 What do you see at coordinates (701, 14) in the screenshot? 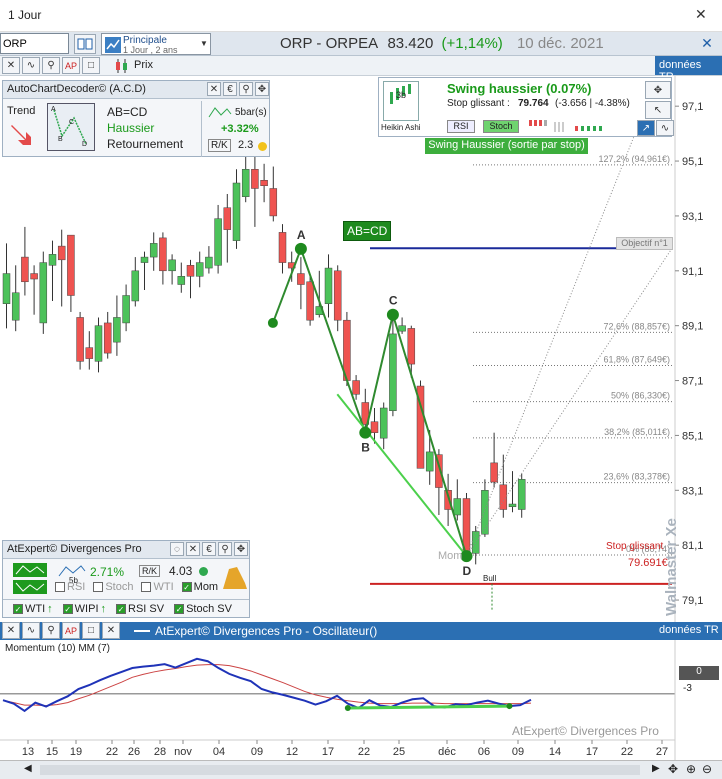
I see `close-icon: ✕` at bounding box center [701, 14].